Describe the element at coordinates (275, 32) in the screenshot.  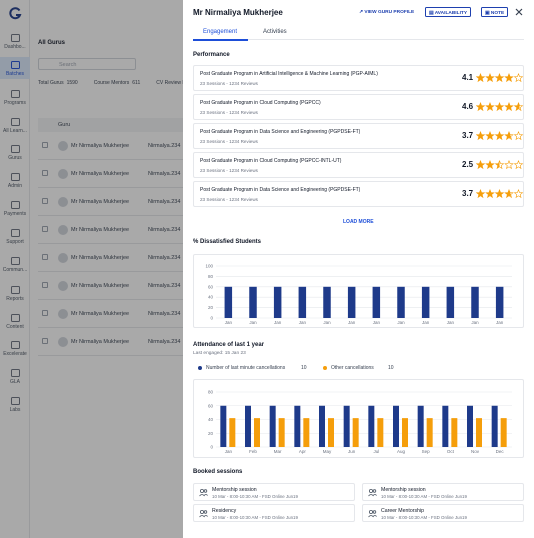
I see `tab-activities: Activities` at that location.